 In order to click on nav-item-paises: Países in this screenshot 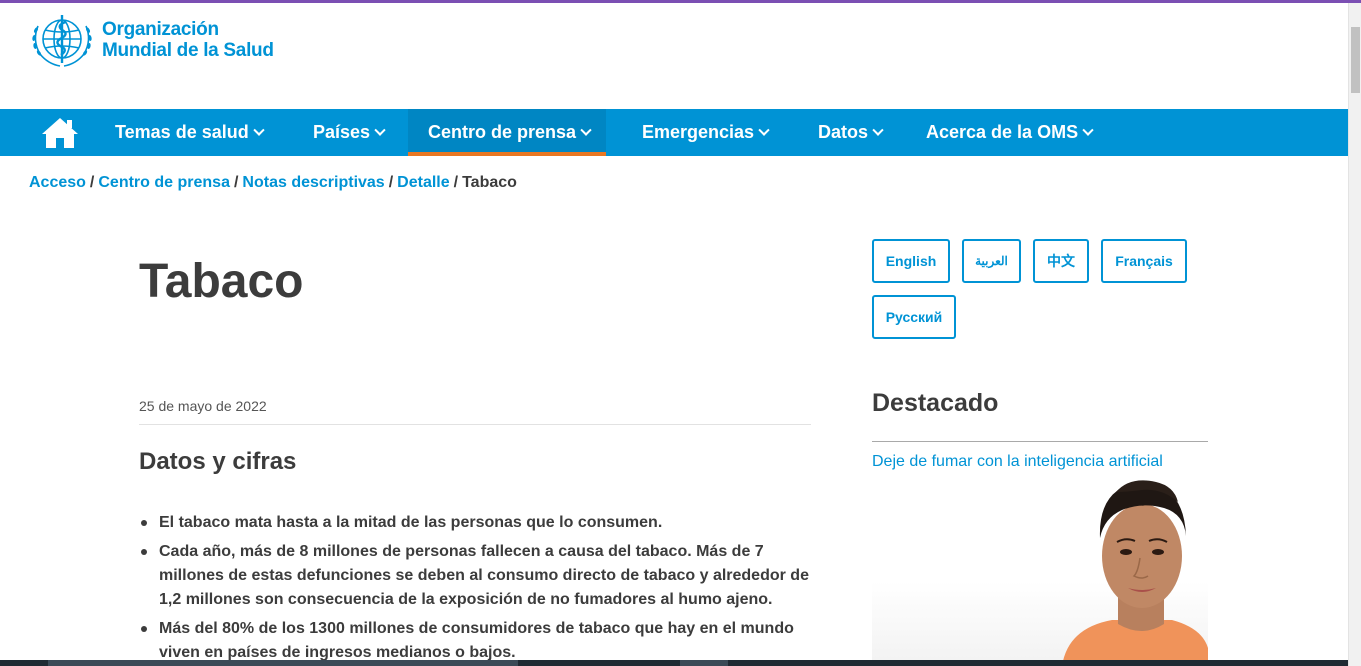, I will do `click(349, 132)`.